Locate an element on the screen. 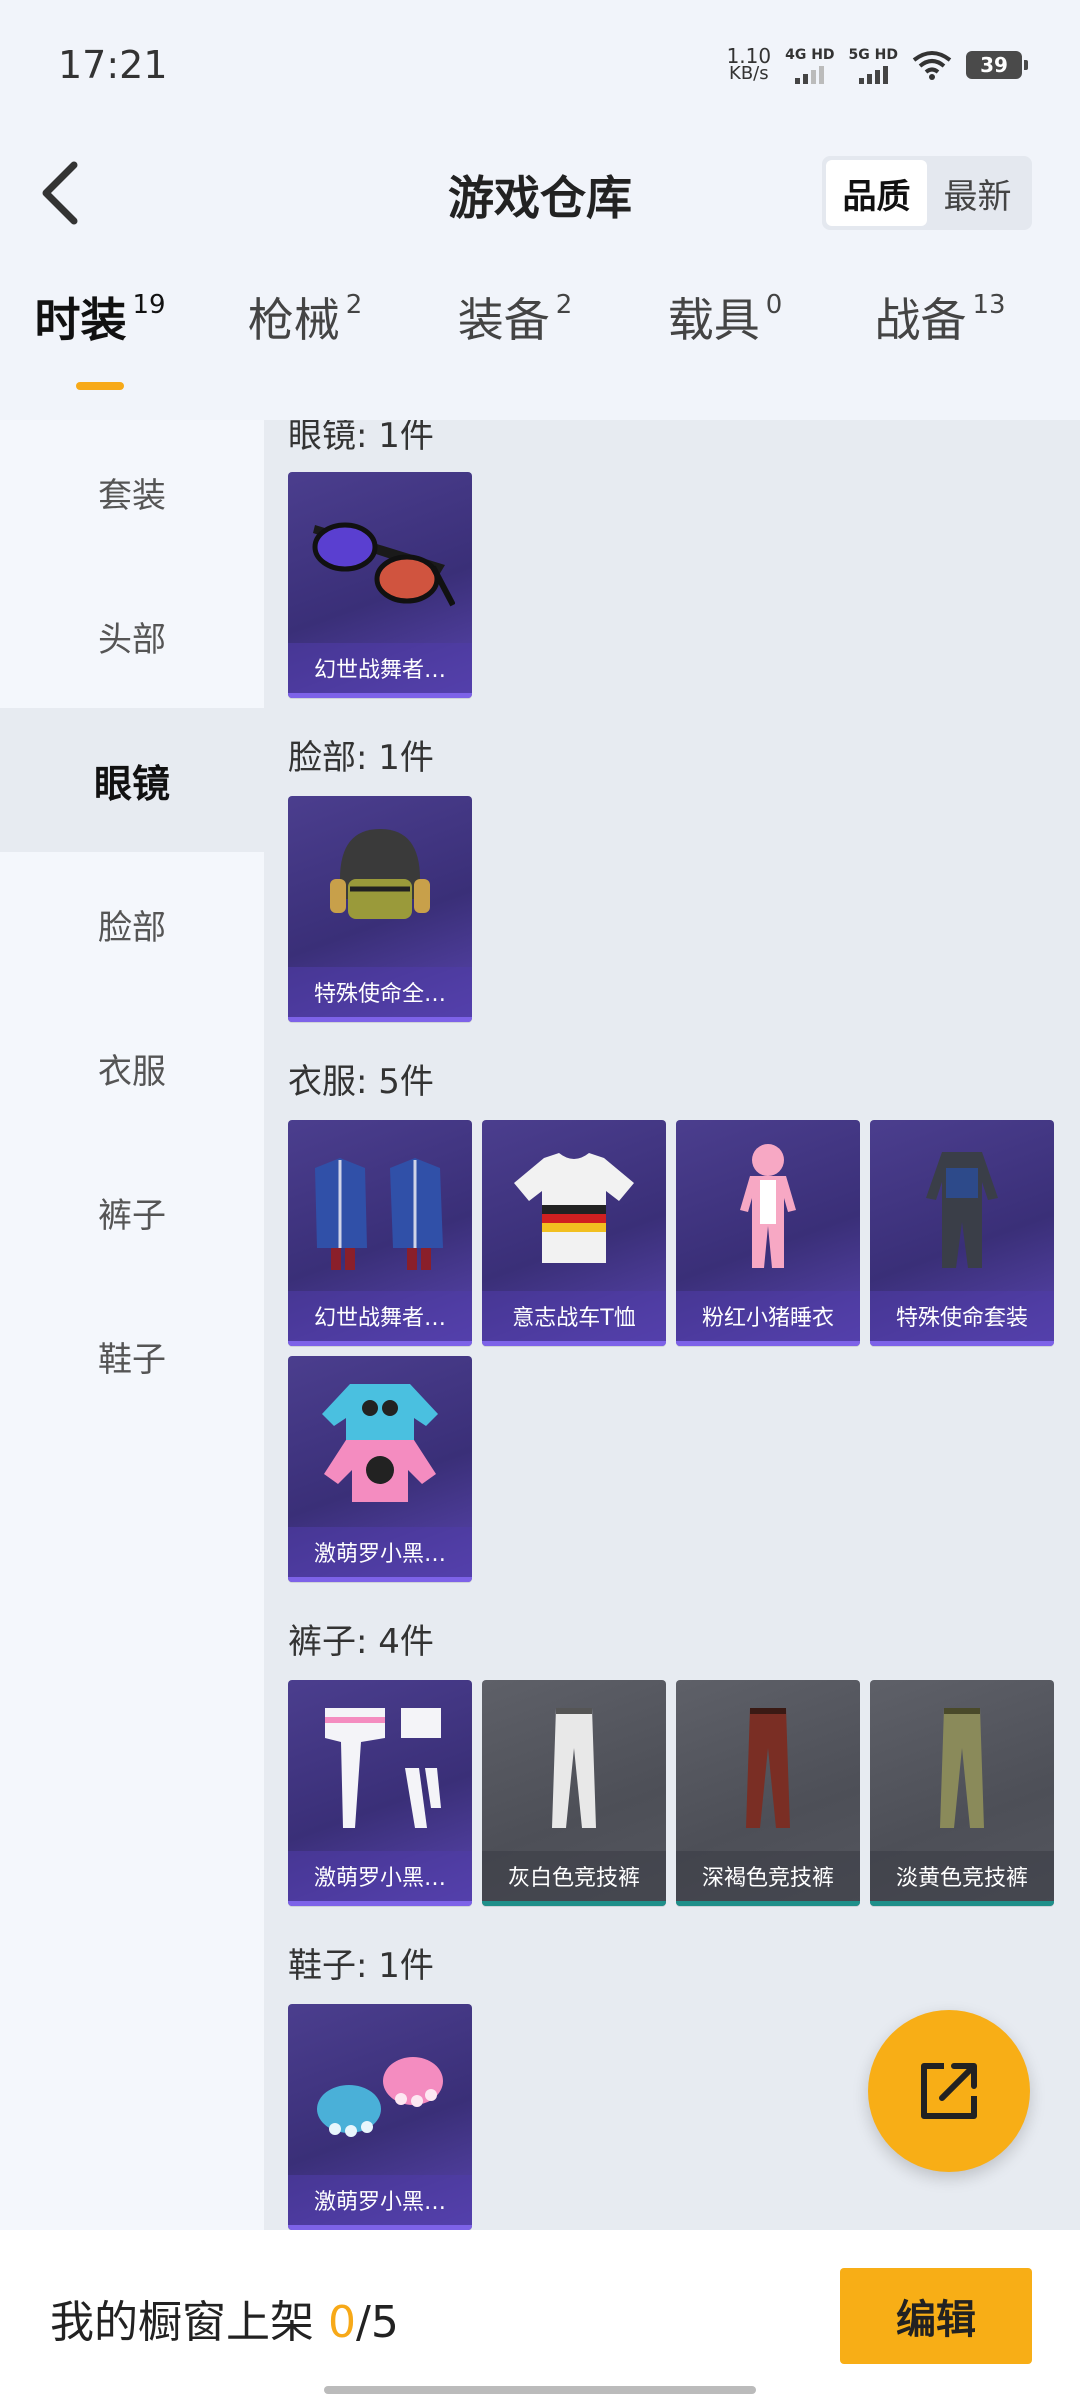 The width and height of the screenshot is (1080, 2400). tab-fashion: 时装 19 is located at coordinates (100, 350).